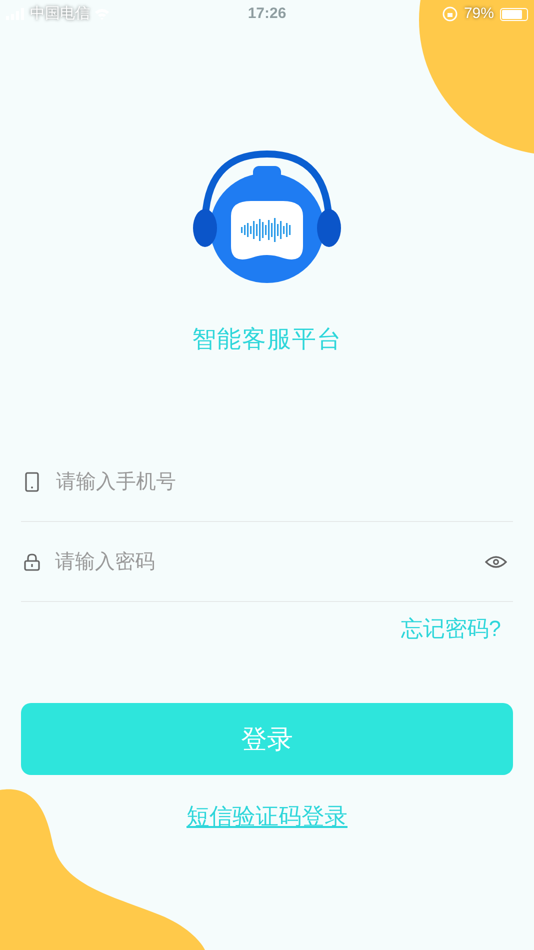 The height and width of the screenshot is (950, 534). What do you see at coordinates (267, 340) in the screenshot?
I see `app-title: 智能客服平台` at bounding box center [267, 340].